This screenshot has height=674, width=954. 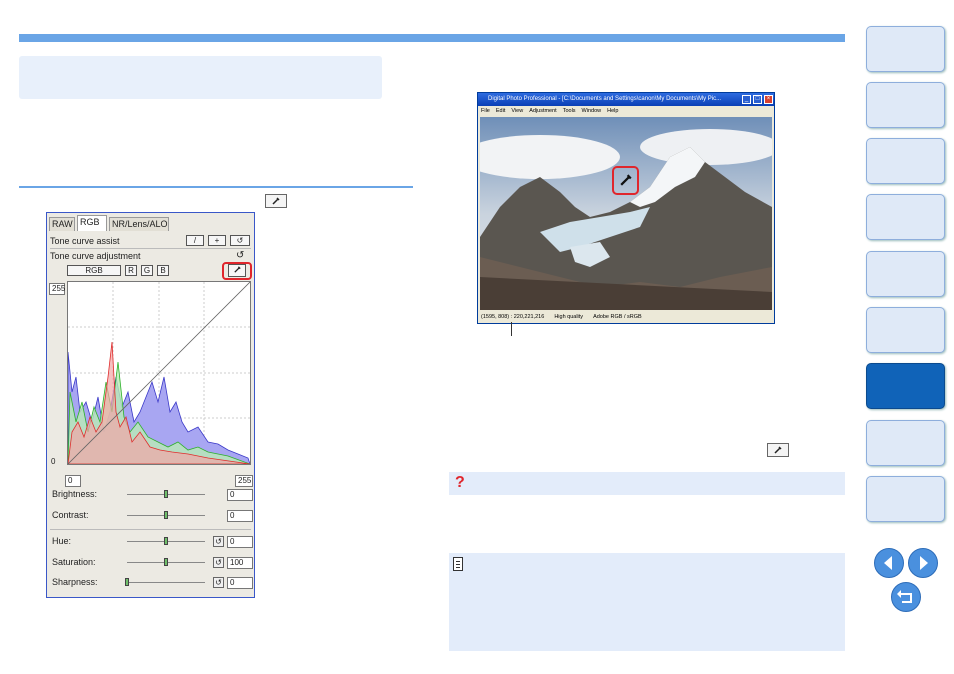 What do you see at coordinates (131, 270) in the screenshot?
I see `channel-r-button: R` at bounding box center [131, 270].